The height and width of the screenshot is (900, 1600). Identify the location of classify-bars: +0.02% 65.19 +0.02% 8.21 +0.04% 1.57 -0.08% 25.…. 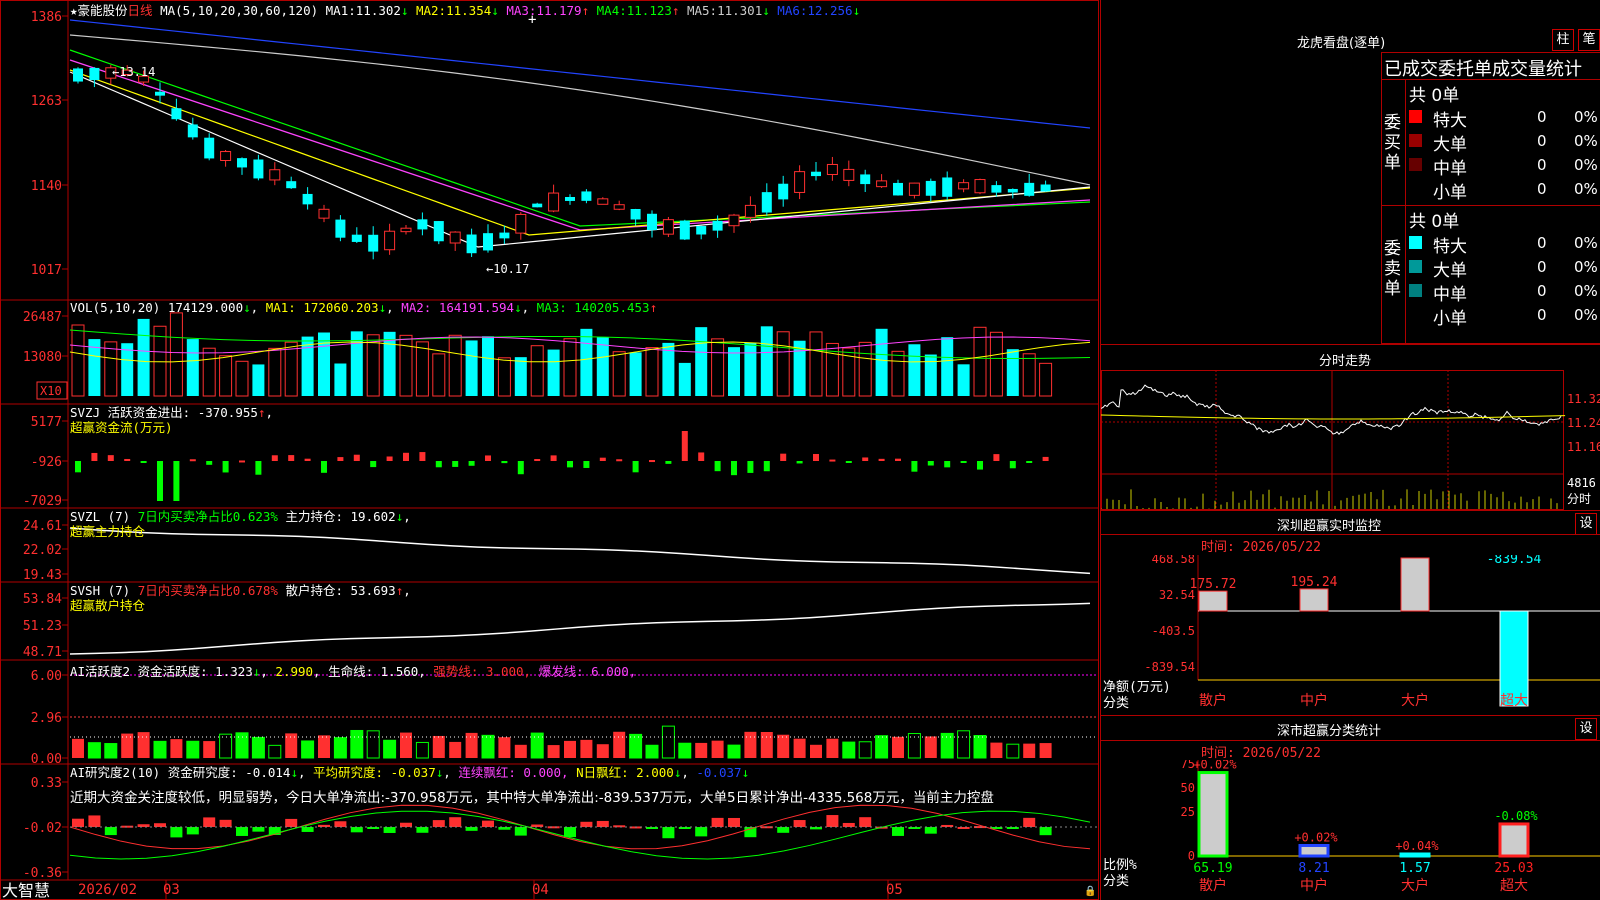
(1365, 818).